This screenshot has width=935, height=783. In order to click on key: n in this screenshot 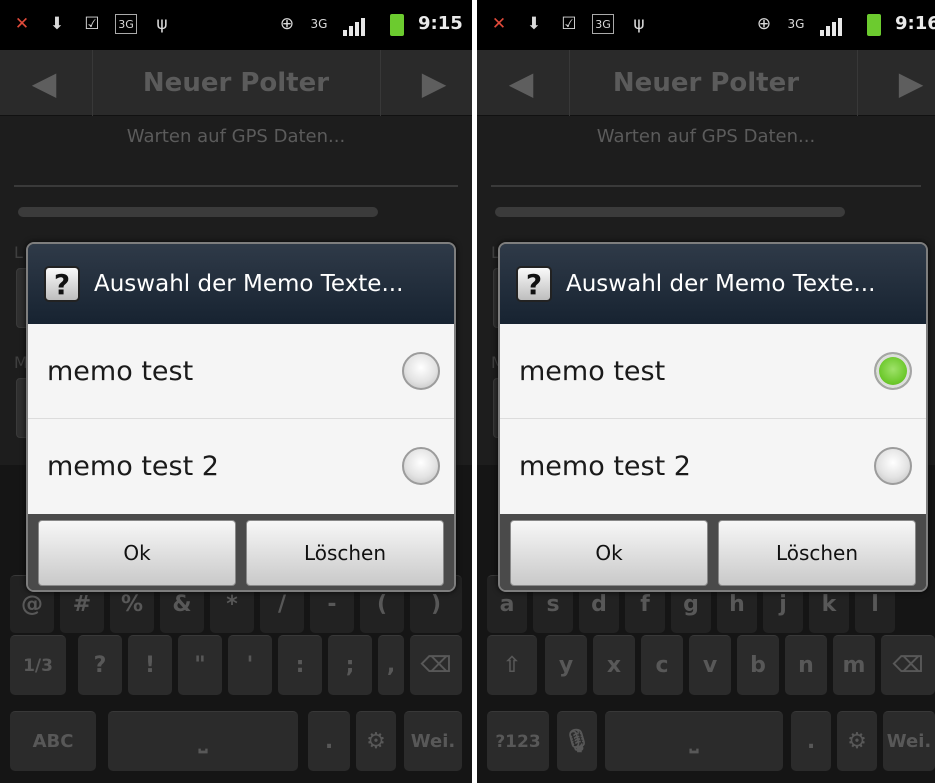, I will do `click(806, 665)`.